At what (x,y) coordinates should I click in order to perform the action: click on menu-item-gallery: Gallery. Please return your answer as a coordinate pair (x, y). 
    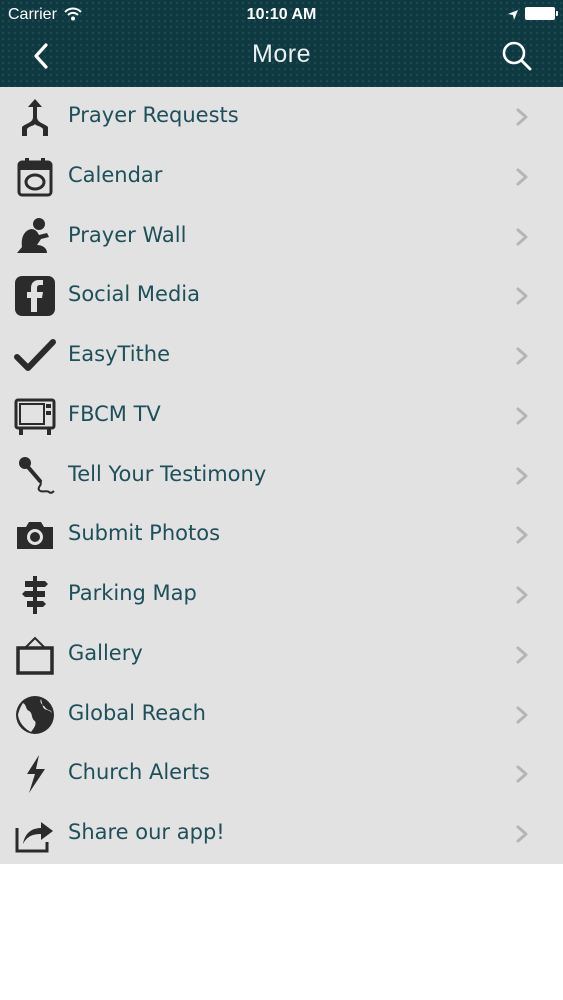
    Looking at the image, I should click on (281, 655).